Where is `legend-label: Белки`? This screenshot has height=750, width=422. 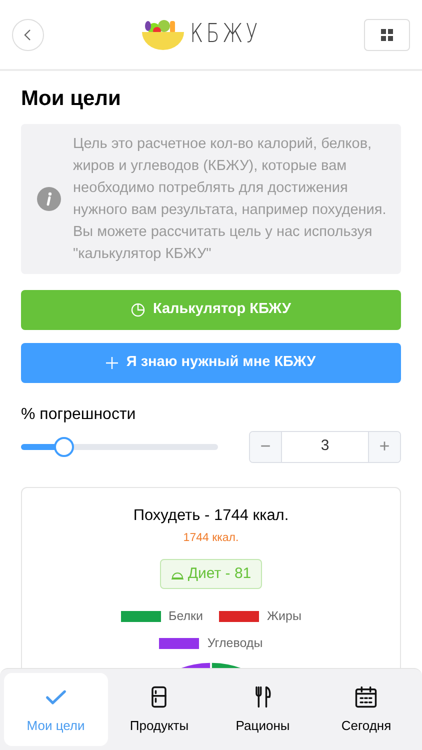
legend-label: Белки is located at coordinates (186, 617).